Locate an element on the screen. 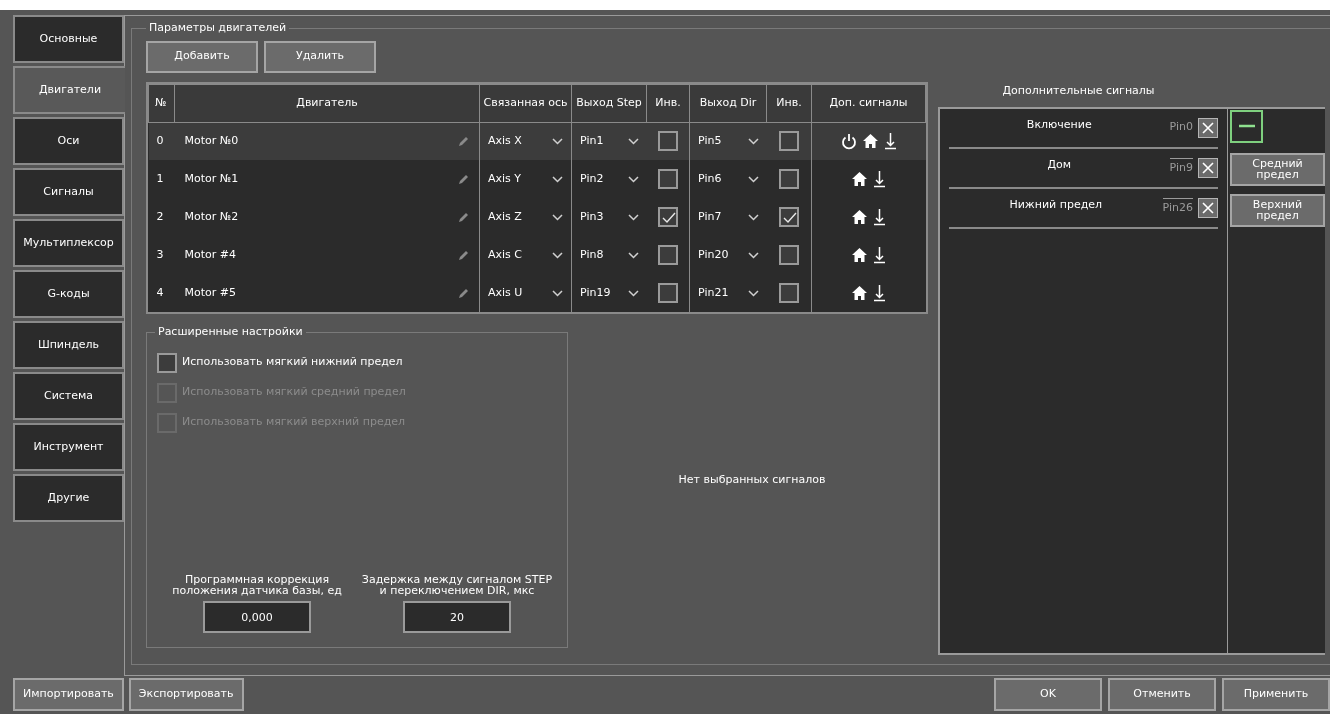  add-signal-button: Средний предел is located at coordinates (1277, 169).